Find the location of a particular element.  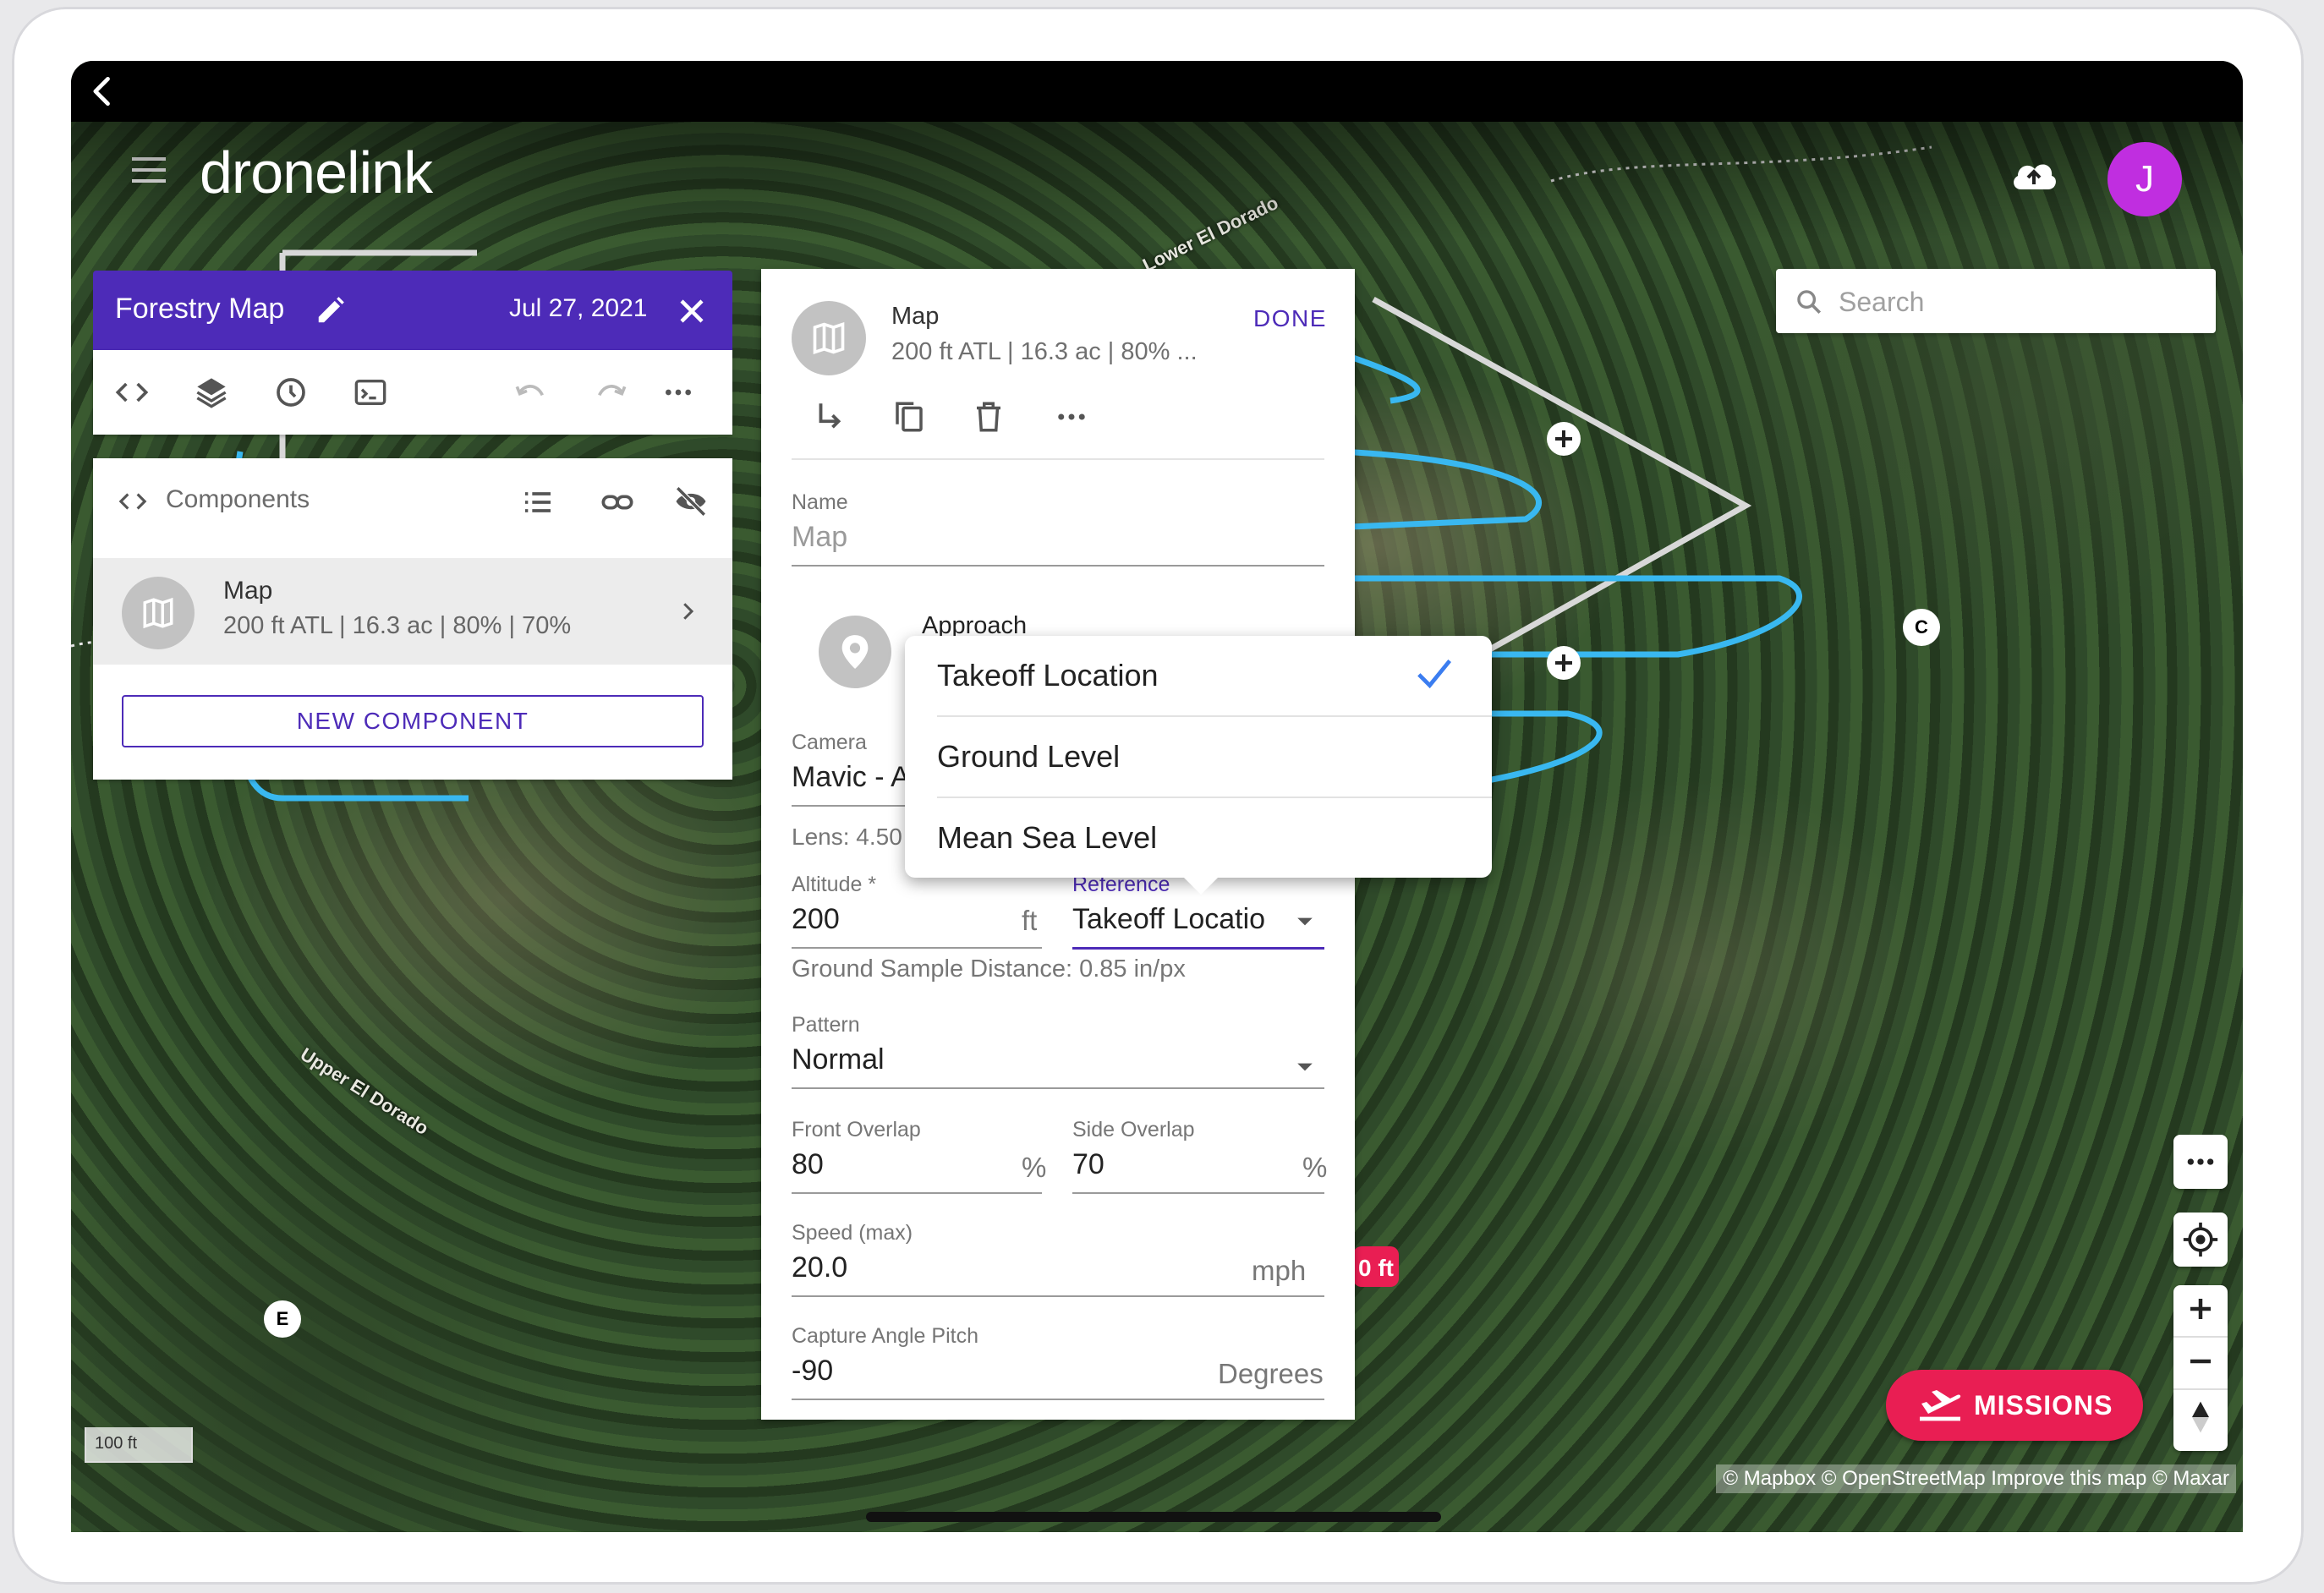

front-overlap-label: Front Overlap is located at coordinates (856, 1129).